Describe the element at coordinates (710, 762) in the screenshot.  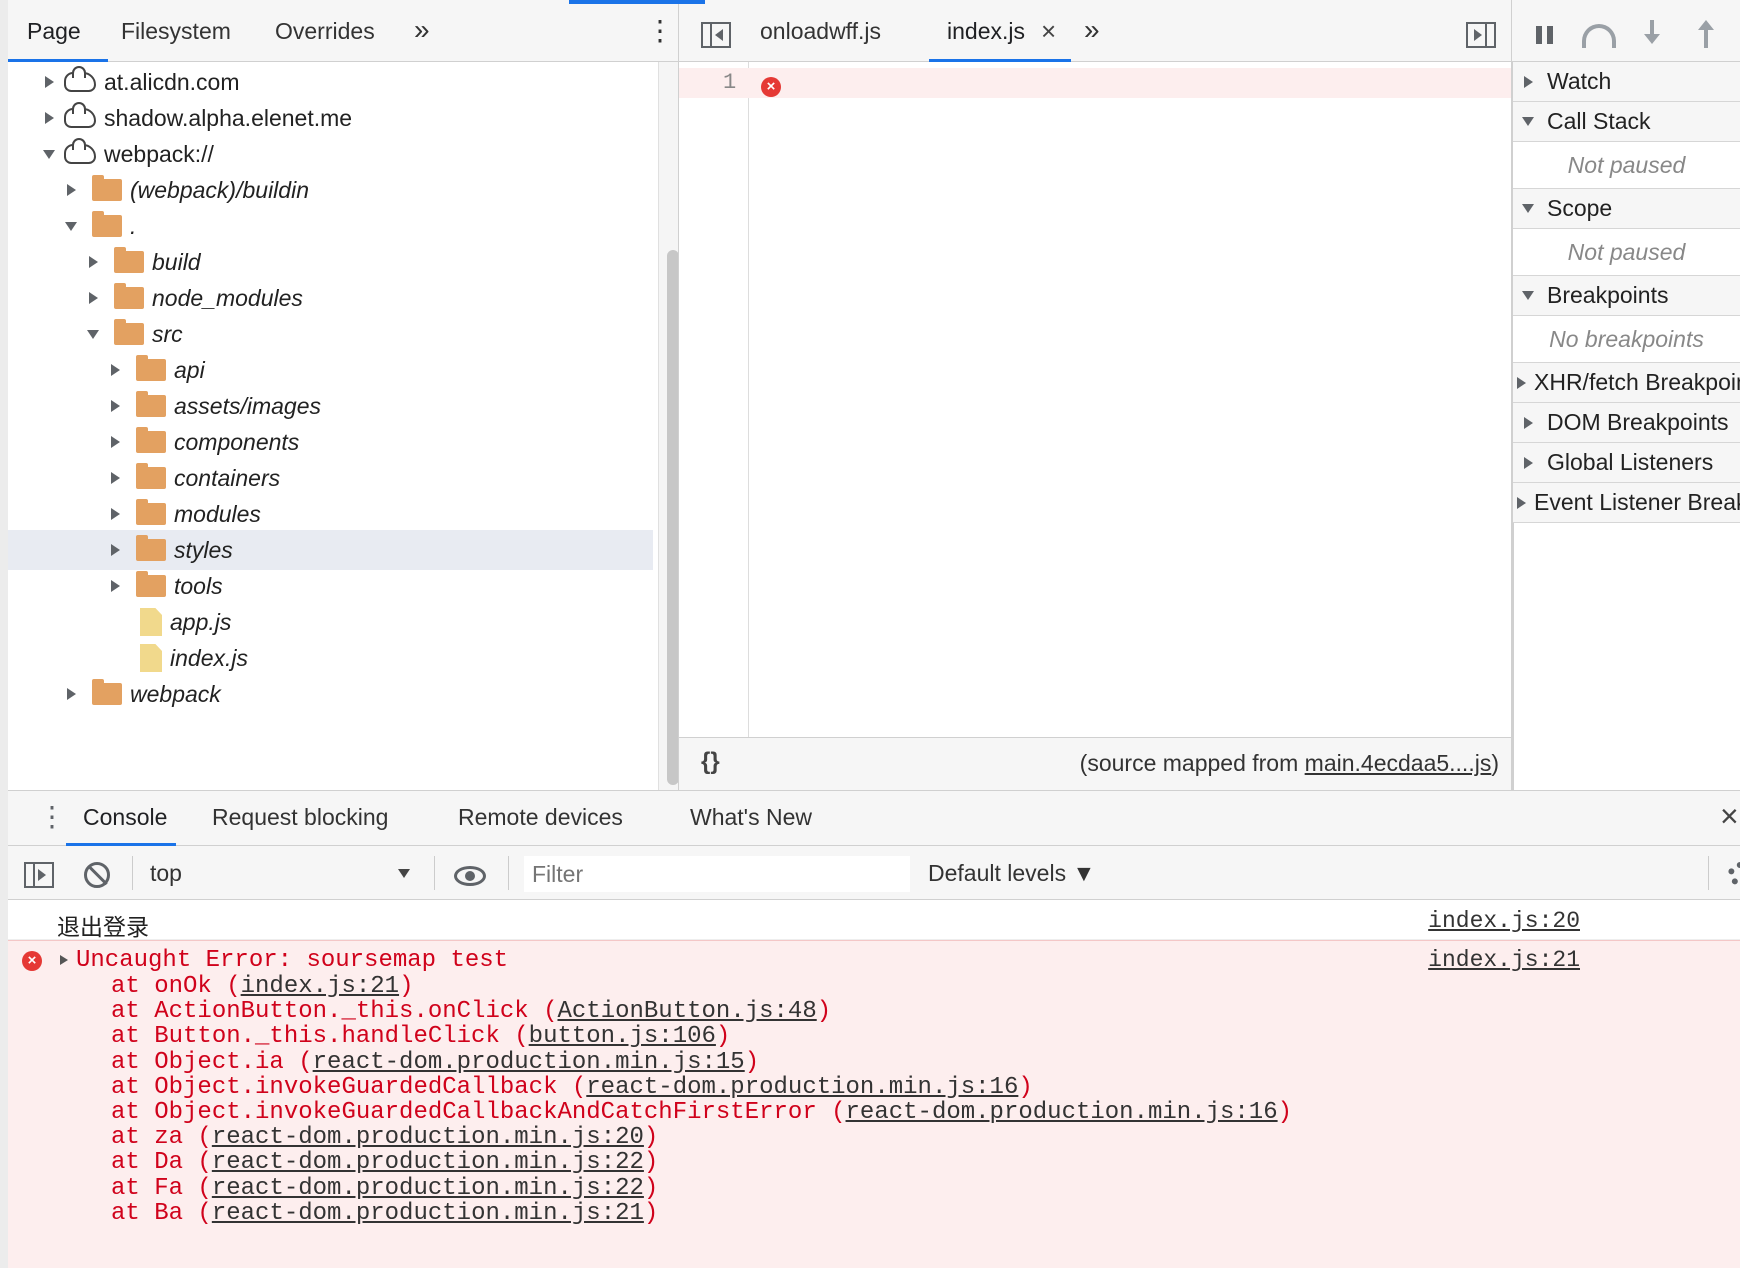
I see `pretty-print-button: {}` at that location.